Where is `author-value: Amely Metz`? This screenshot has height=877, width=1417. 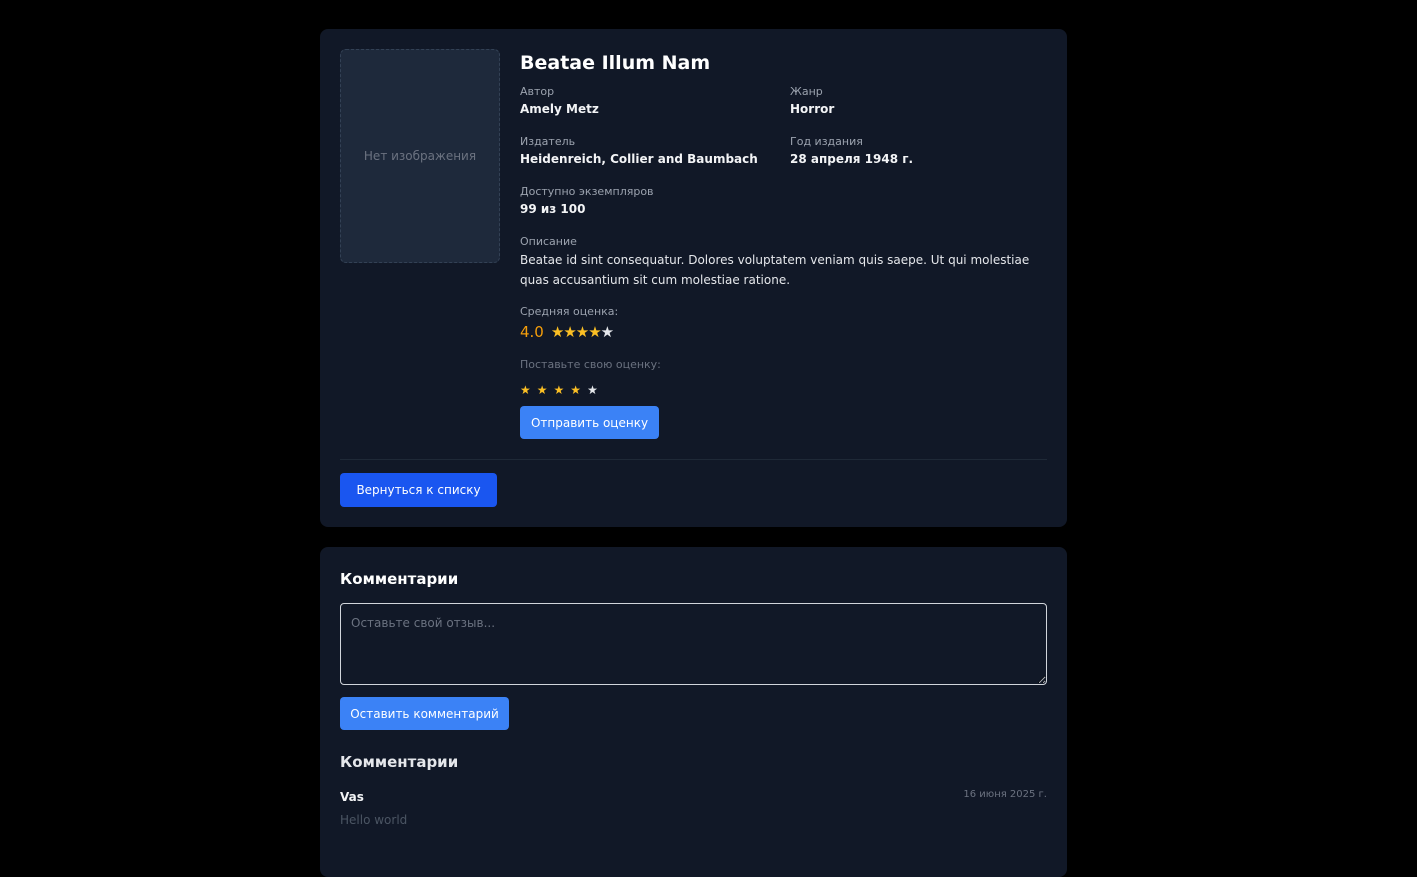 author-value: Amely Metz is located at coordinates (559, 109).